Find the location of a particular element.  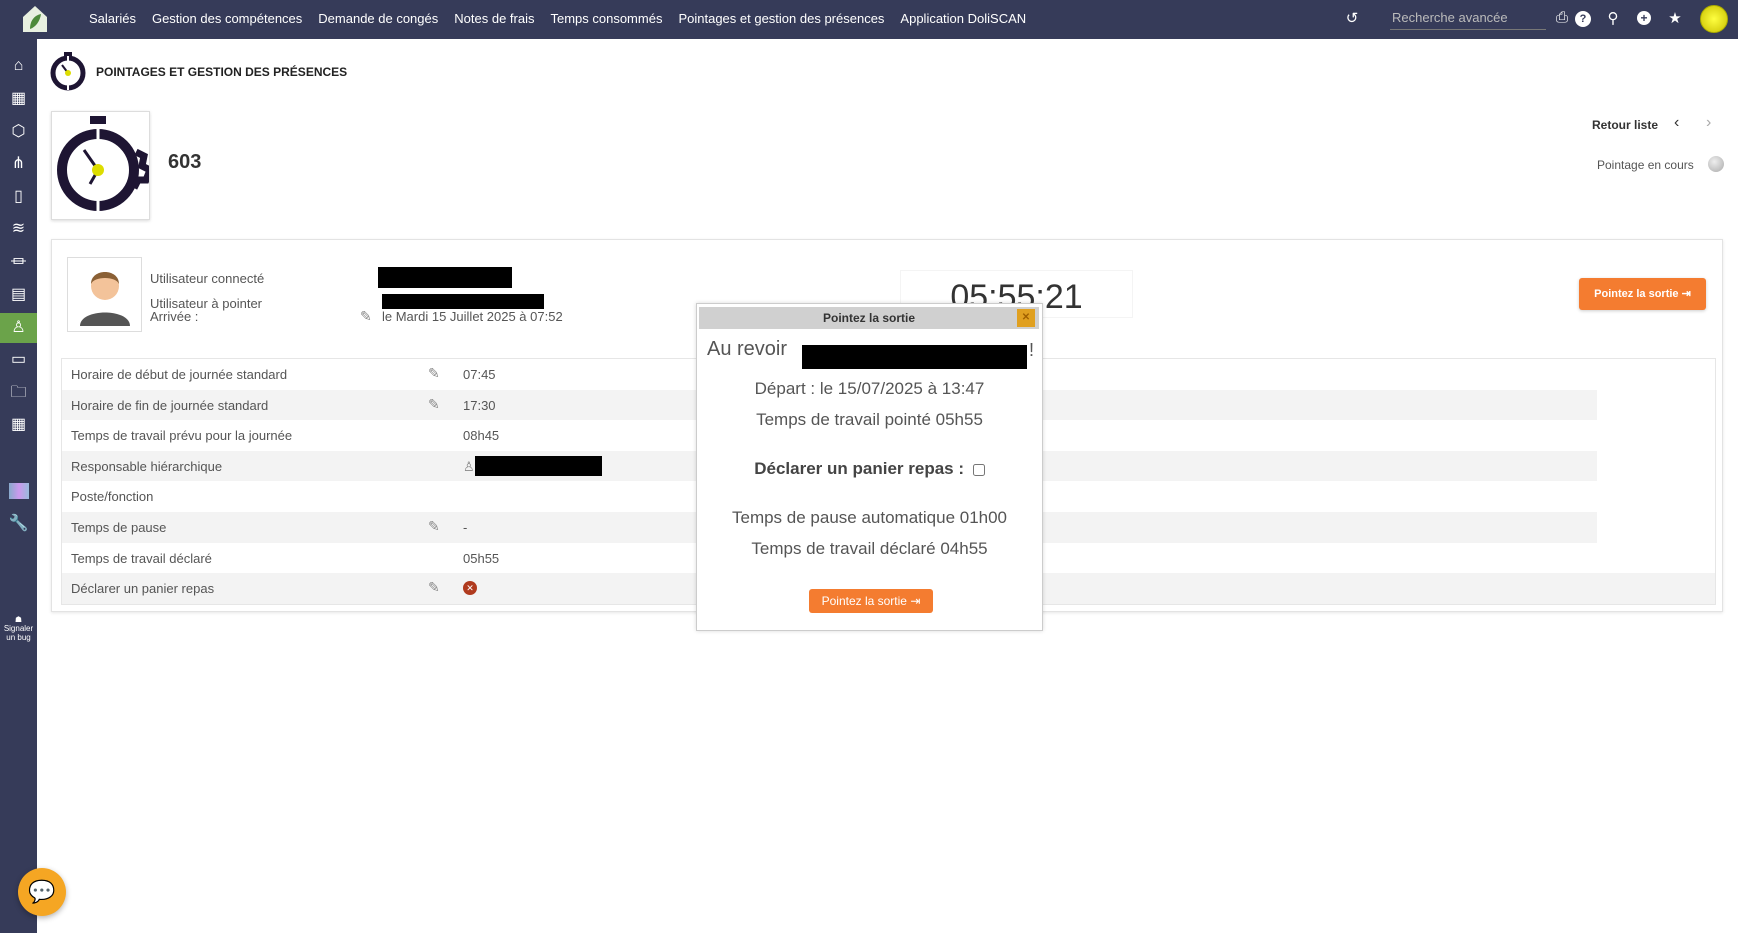

box-icon: ⬡ is located at coordinates (18, 132).